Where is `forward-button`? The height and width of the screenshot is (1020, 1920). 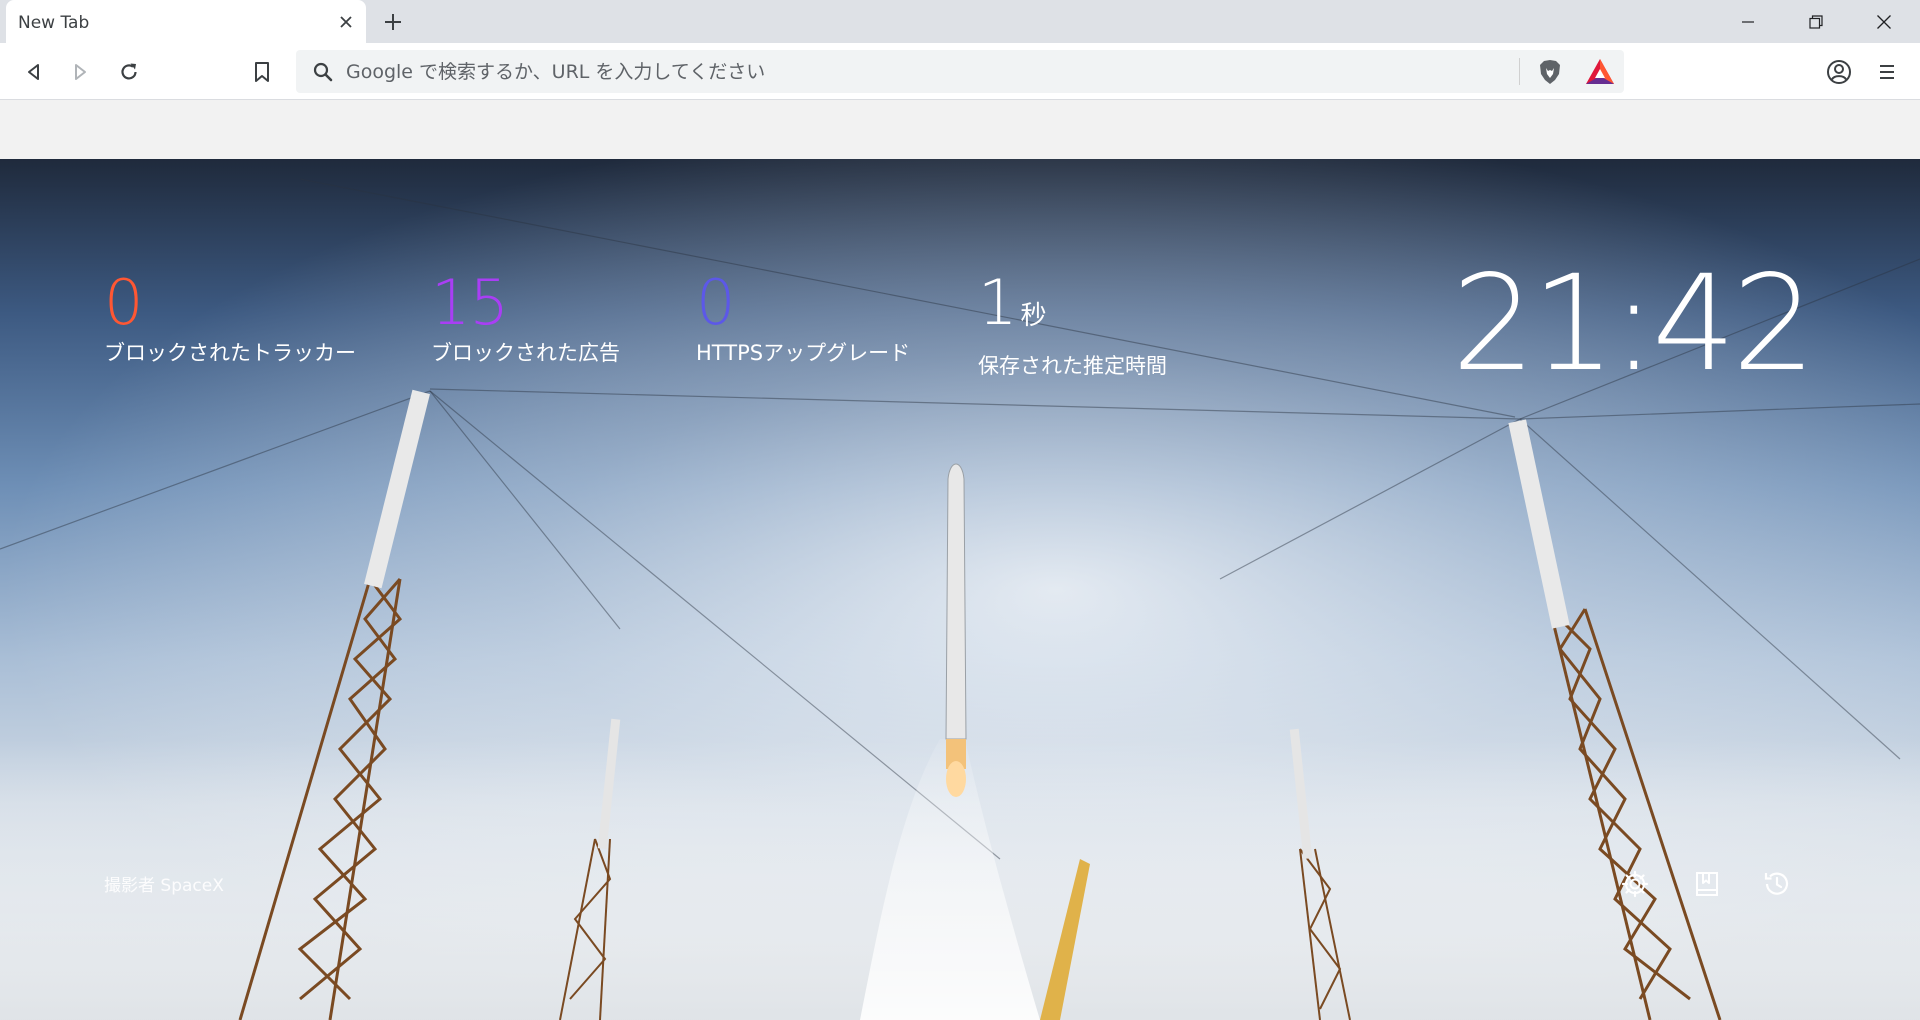 forward-button is located at coordinates (80, 72).